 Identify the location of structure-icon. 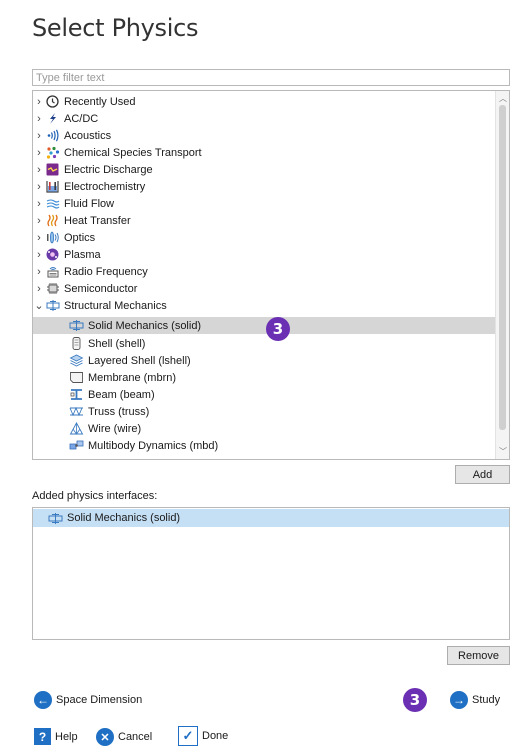
(52, 305).